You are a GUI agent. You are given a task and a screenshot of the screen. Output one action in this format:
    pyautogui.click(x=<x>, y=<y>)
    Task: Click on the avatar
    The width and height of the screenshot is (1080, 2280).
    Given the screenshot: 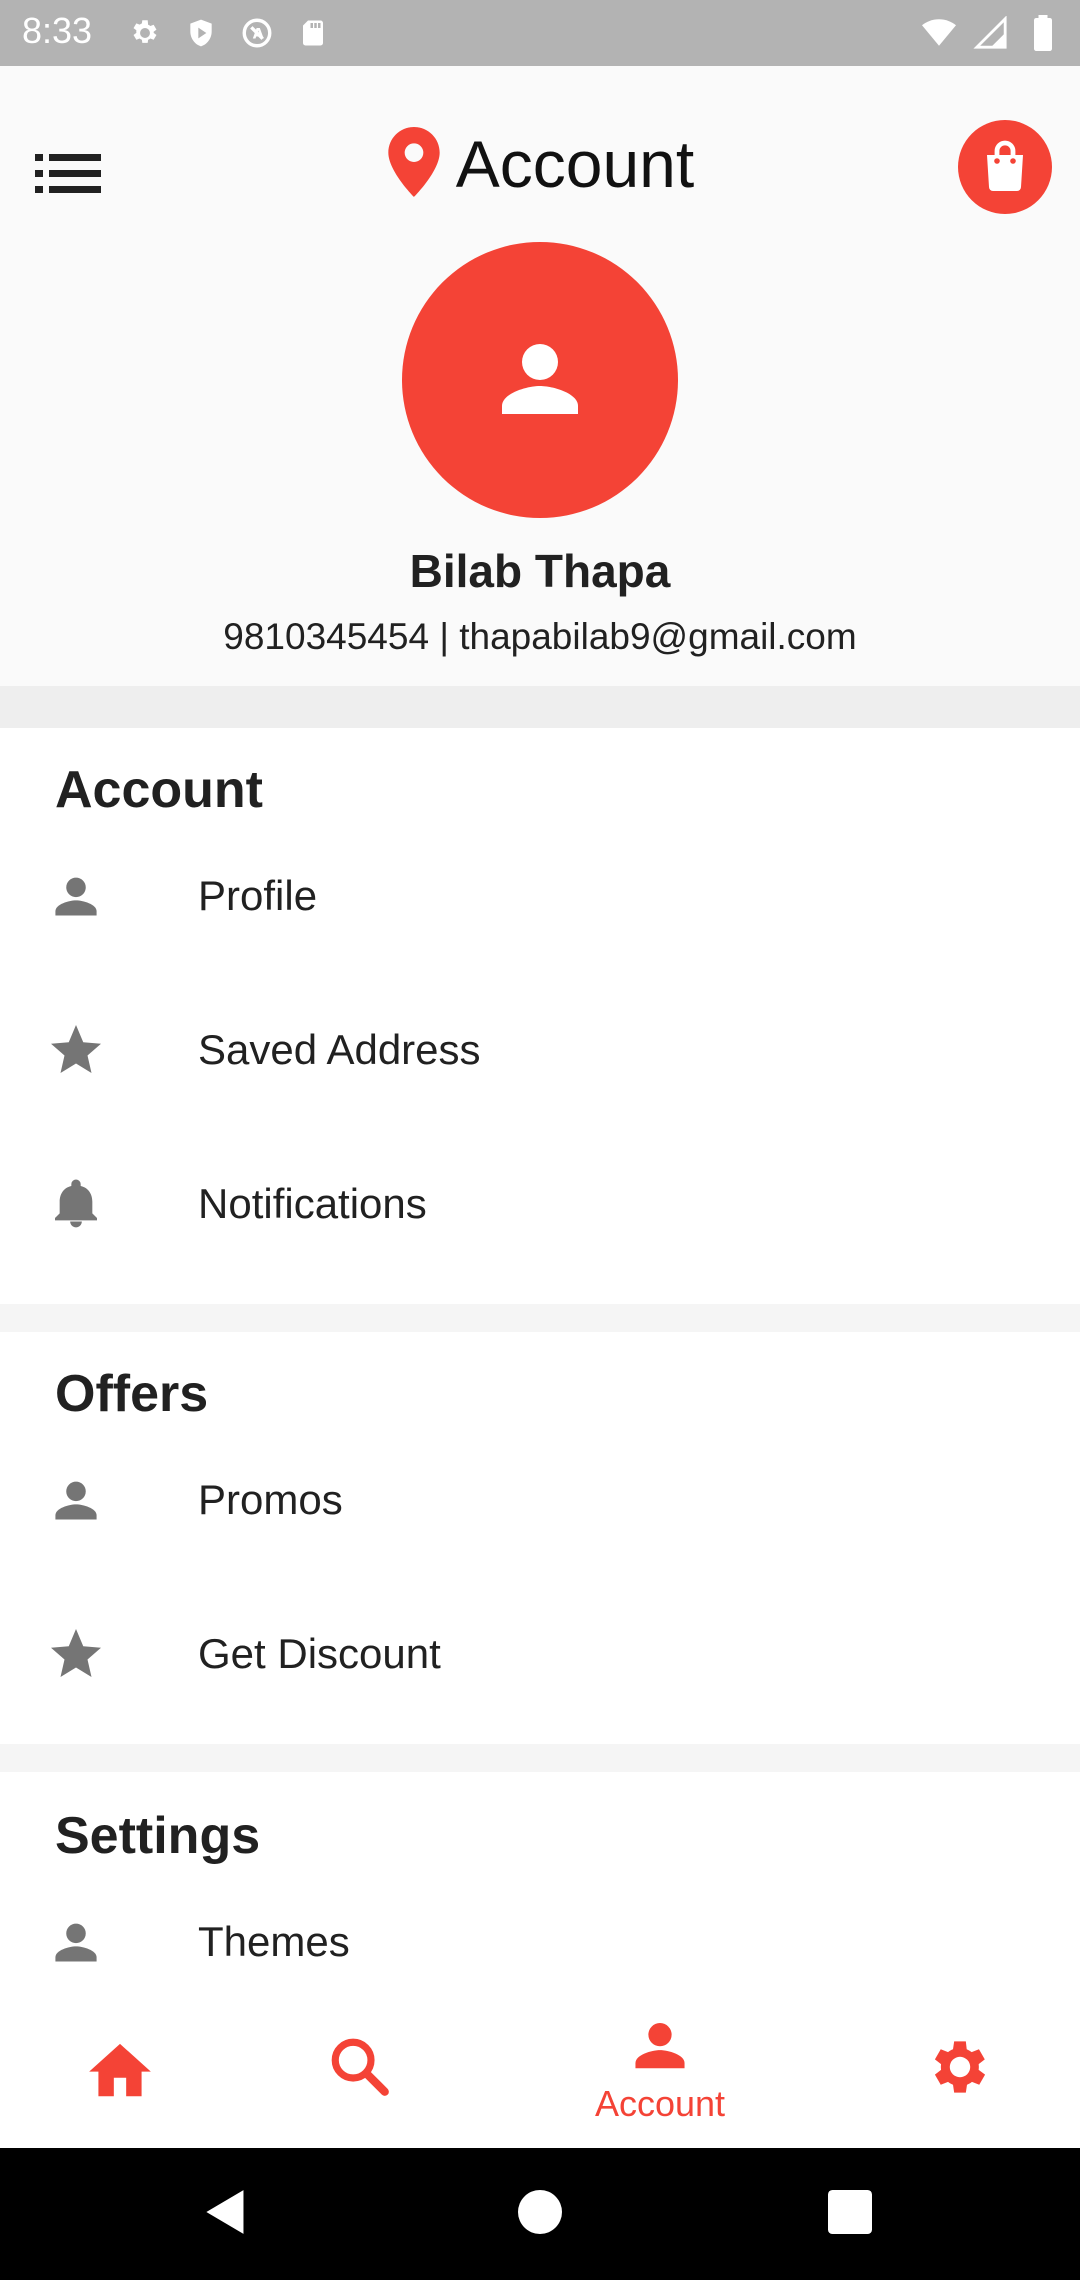 What is the action you would take?
    pyautogui.click(x=540, y=380)
    